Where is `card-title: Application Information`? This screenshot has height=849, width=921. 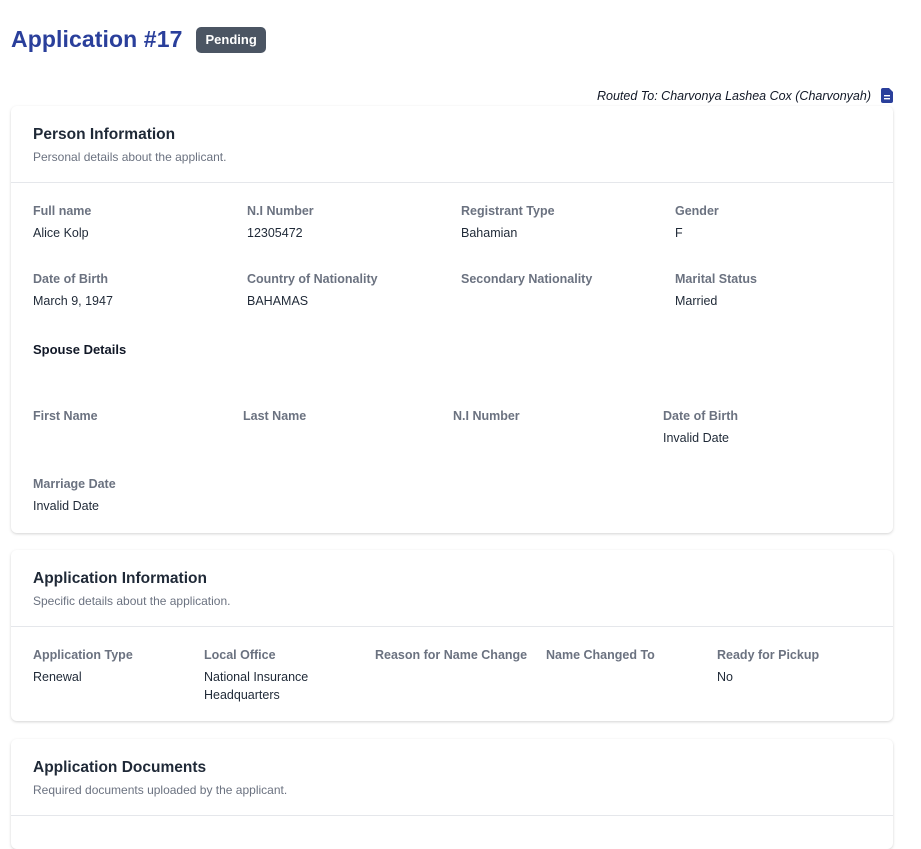 card-title: Application Information is located at coordinates (120, 578).